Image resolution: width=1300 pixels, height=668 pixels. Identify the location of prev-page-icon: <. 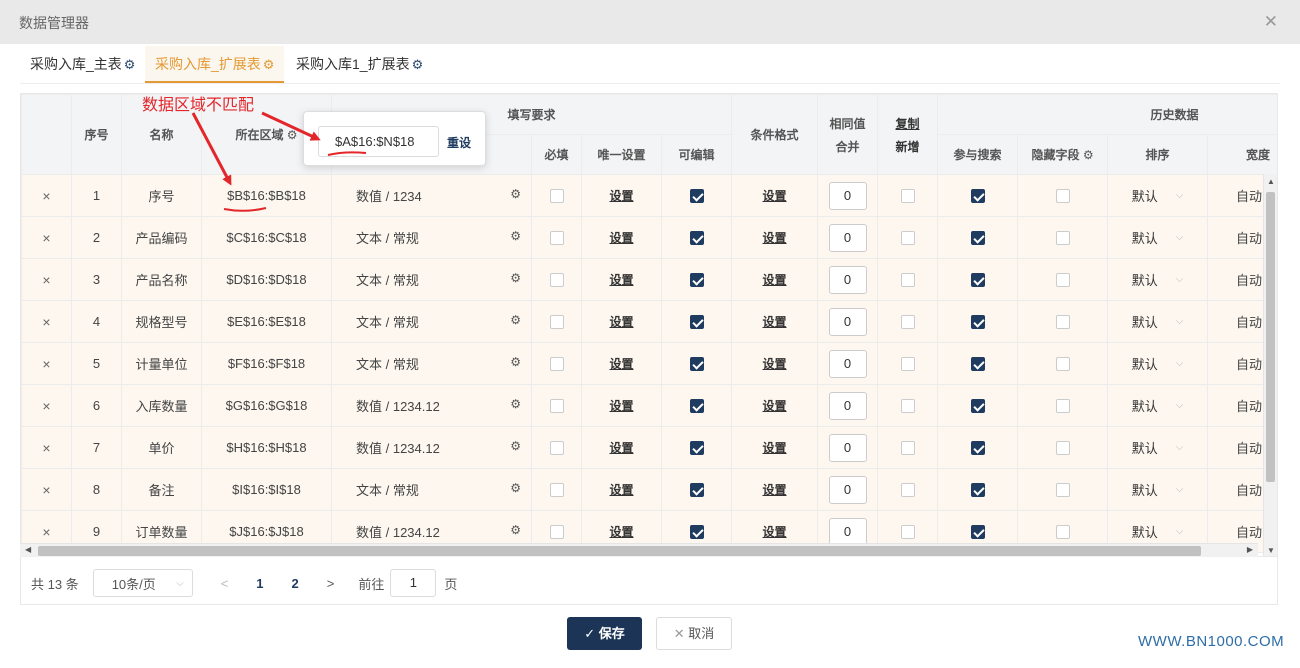
(225, 583).